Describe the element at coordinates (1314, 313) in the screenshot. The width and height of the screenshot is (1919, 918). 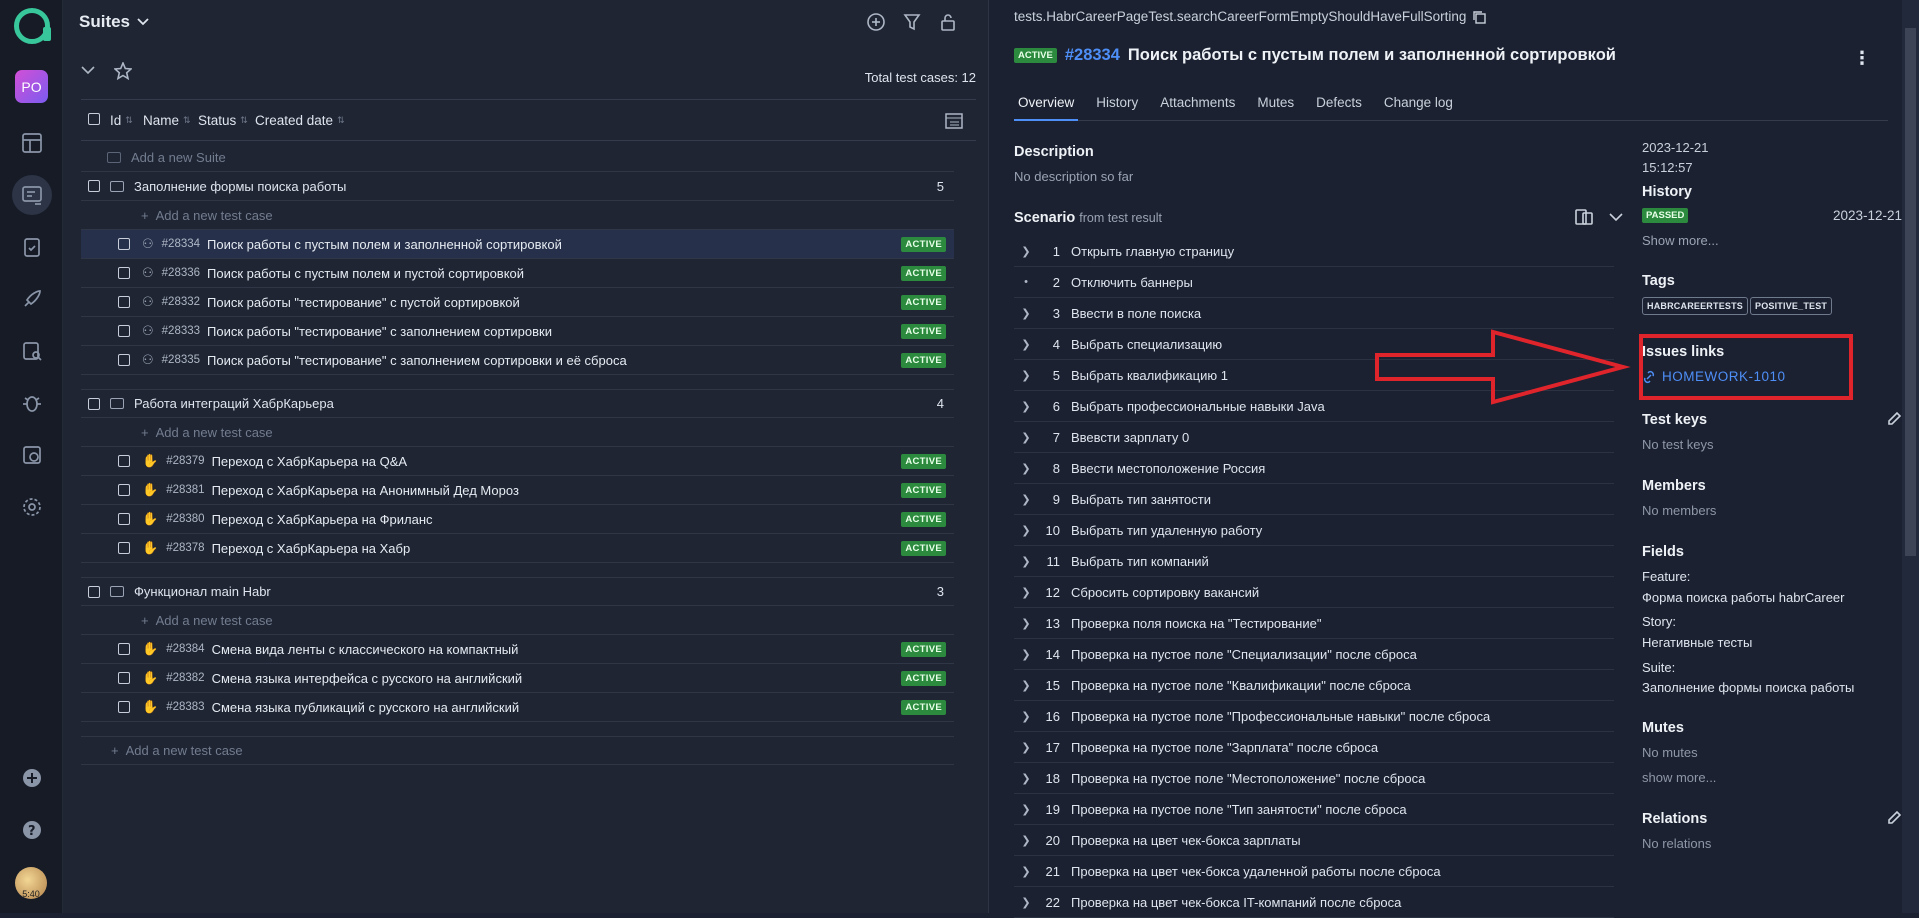
I see `scenario-step: ❯ 3 Ввести в поле поиска` at that location.